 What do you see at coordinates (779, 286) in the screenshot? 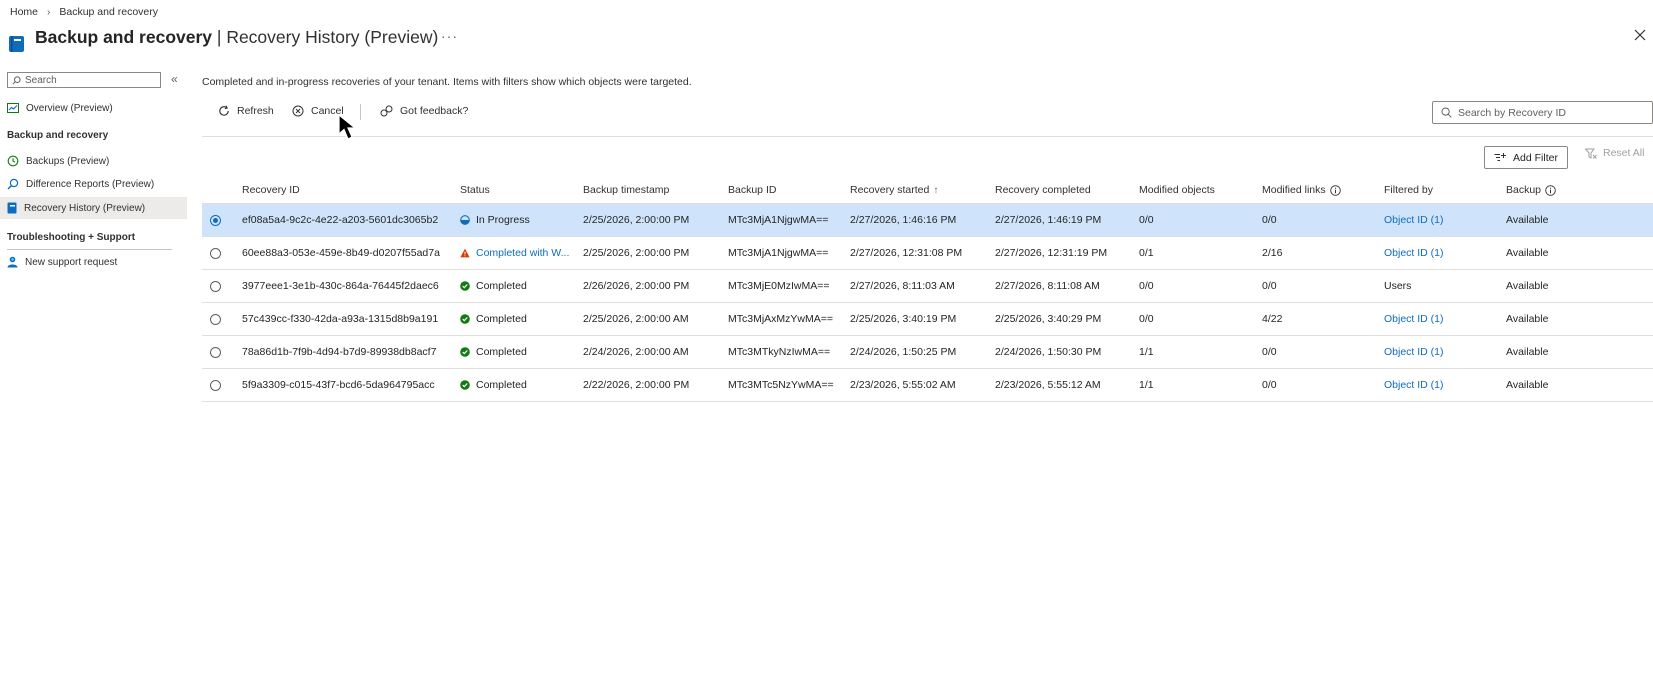
I see `backup-id-cell: MTc3MjE0MzIwMA==` at bounding box center [779, 286].